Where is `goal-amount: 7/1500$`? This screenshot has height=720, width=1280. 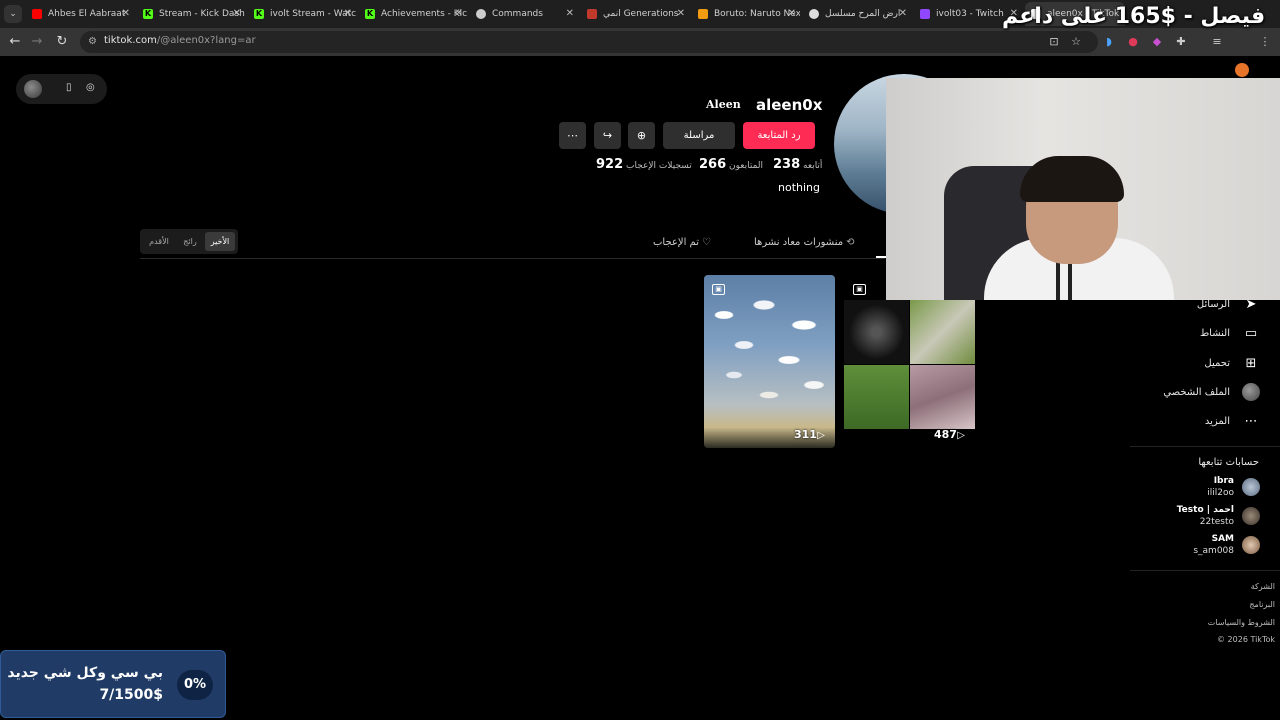 goal-amount: 7/1500$ is located at coordinates (131, 695).